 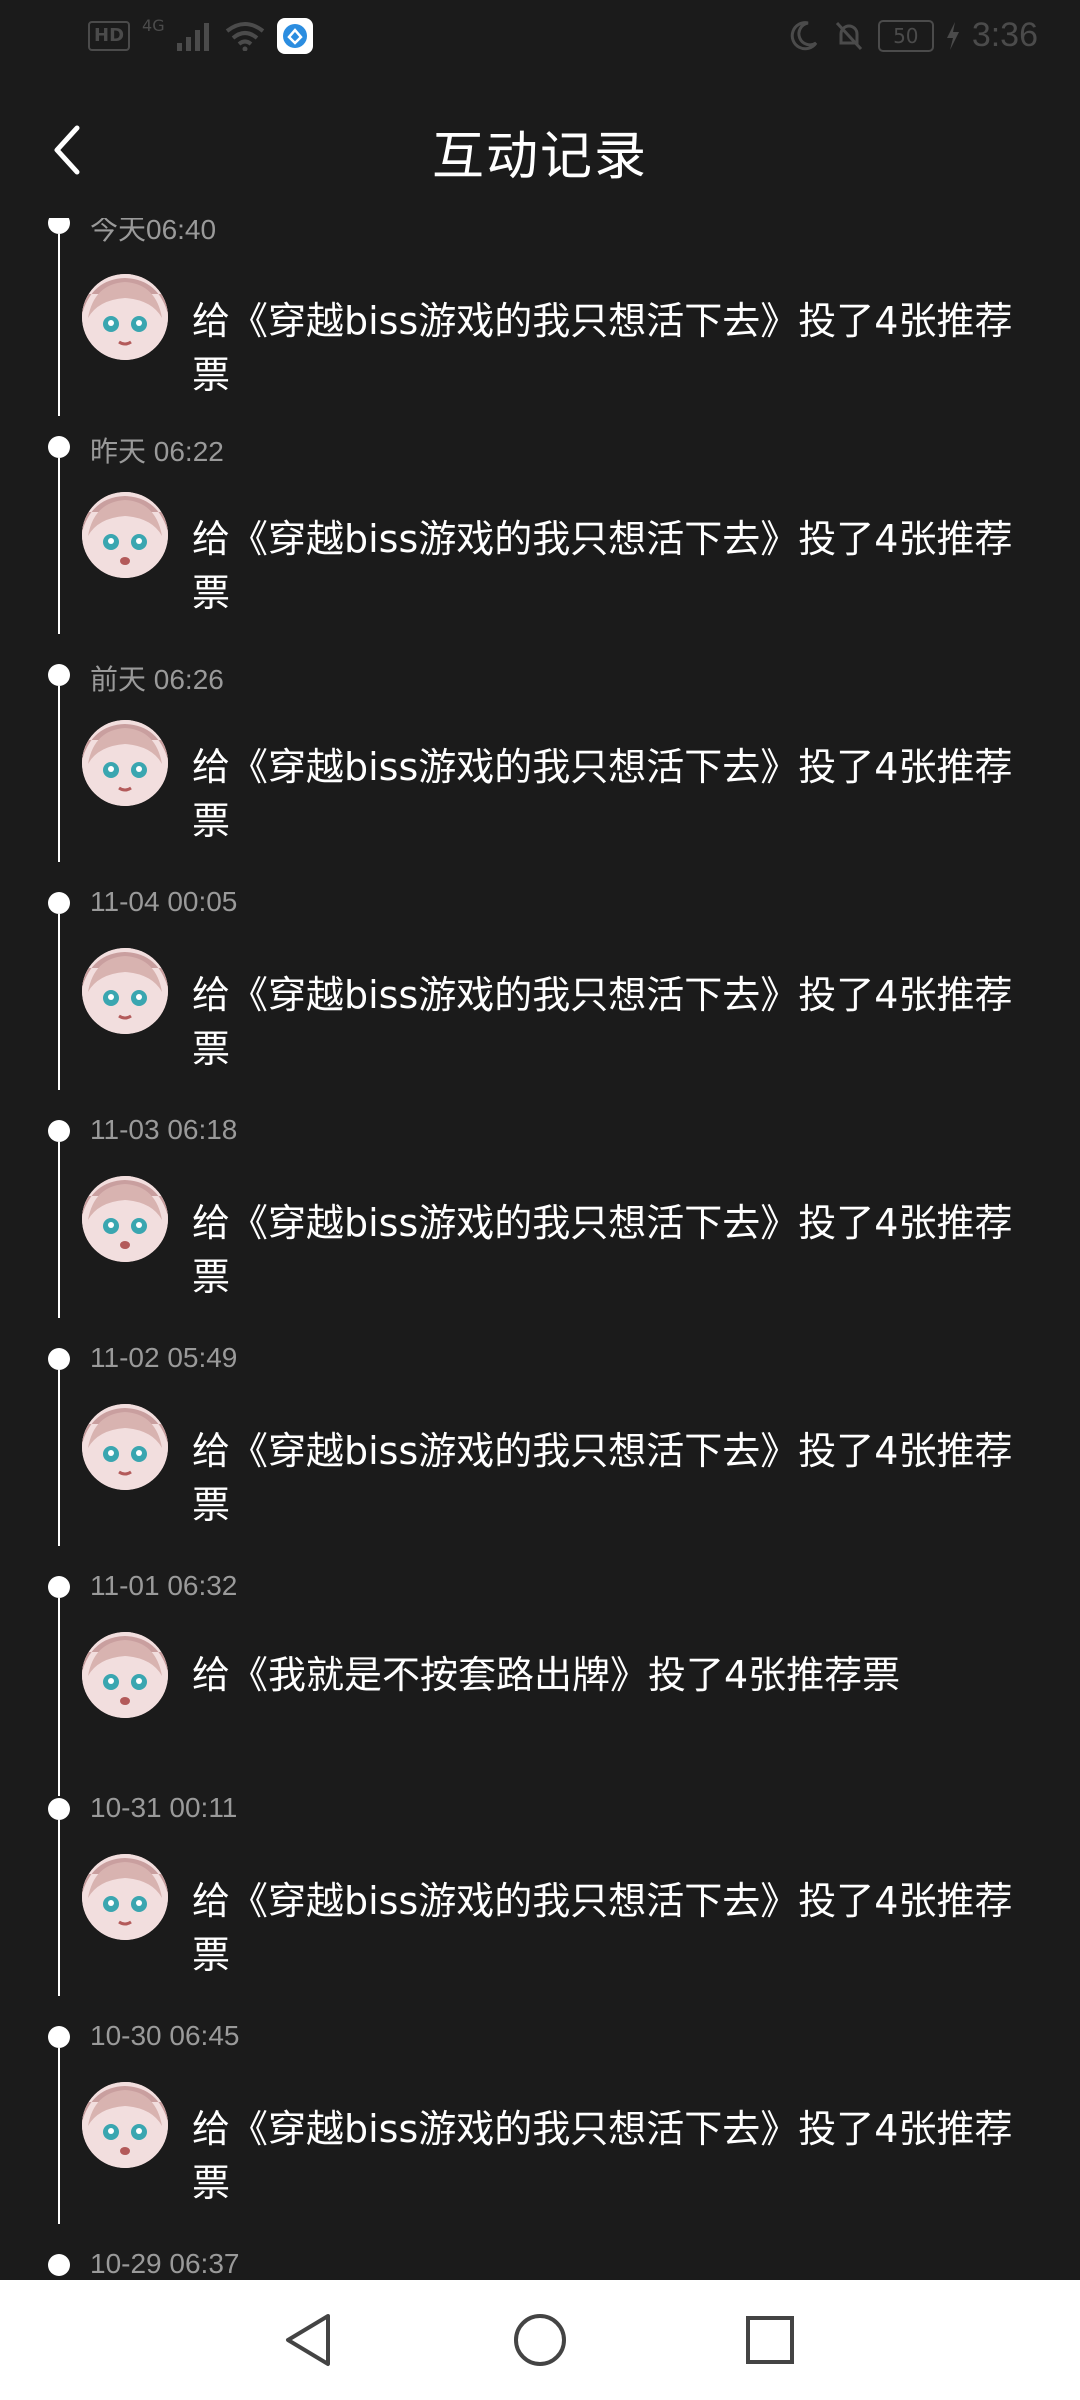 What do you see at coordinates (952, 35) in the screenshot?
I see `charging-icon` at bounding box center [952, 35].